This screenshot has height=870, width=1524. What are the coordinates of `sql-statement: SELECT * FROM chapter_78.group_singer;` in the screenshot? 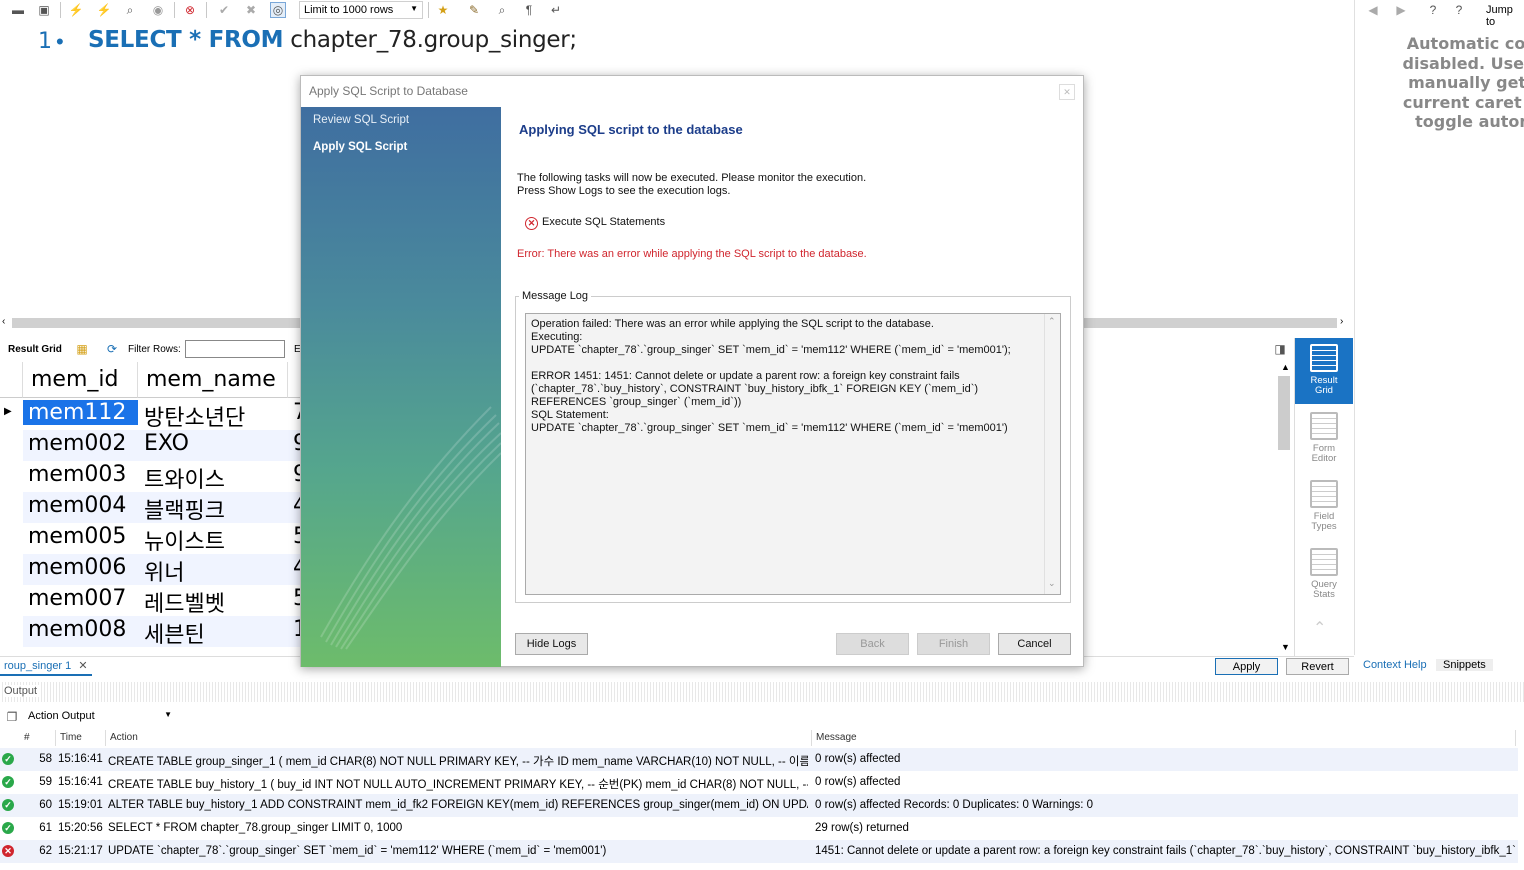 It's located at (332, 40).